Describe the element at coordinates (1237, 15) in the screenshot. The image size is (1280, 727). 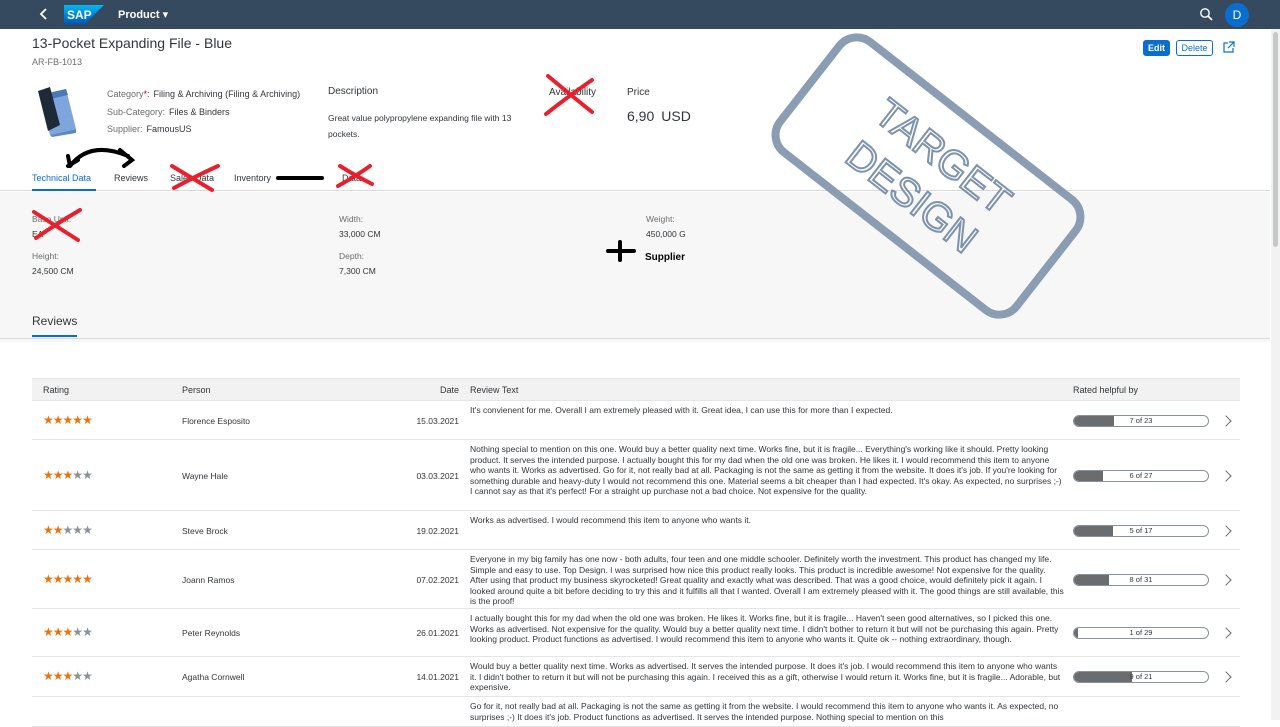
I see `user-avatar: D` at that location.